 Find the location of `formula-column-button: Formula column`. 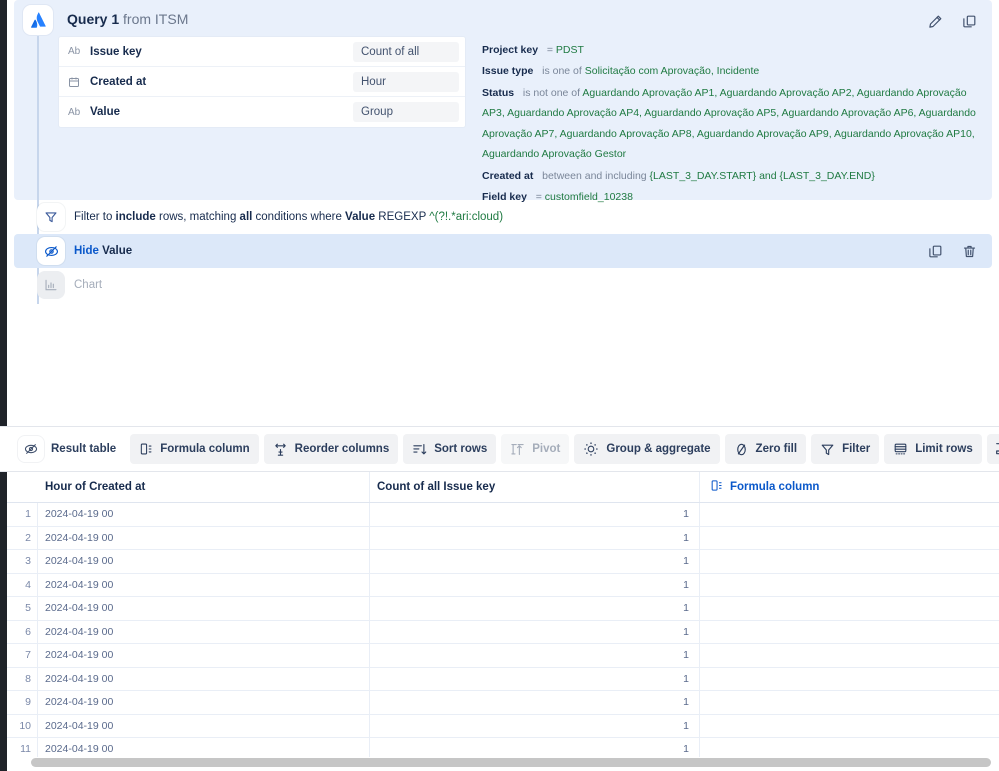

formula-column-button: Formula column is located at coordinates (194, 449).